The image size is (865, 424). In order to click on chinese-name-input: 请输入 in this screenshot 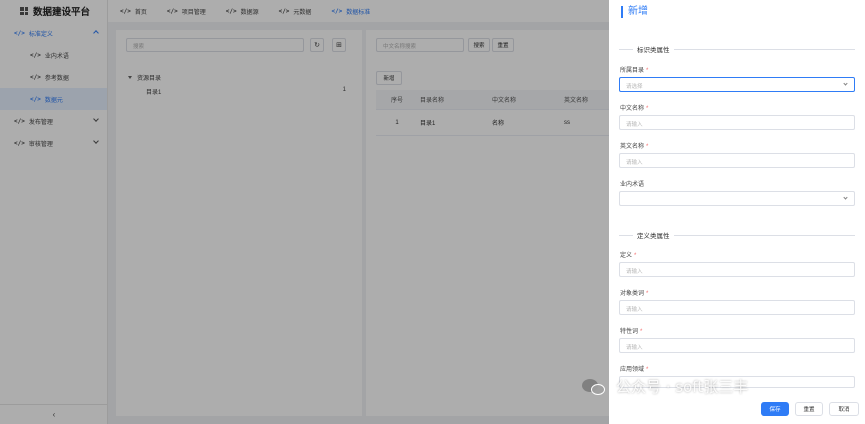, I will do `click(737, 122)`.